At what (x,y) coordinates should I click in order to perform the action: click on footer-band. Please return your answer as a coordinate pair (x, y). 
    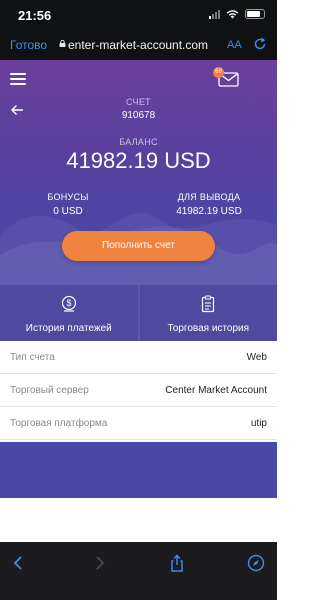
    Looking at the image, I should click on (138, 470).